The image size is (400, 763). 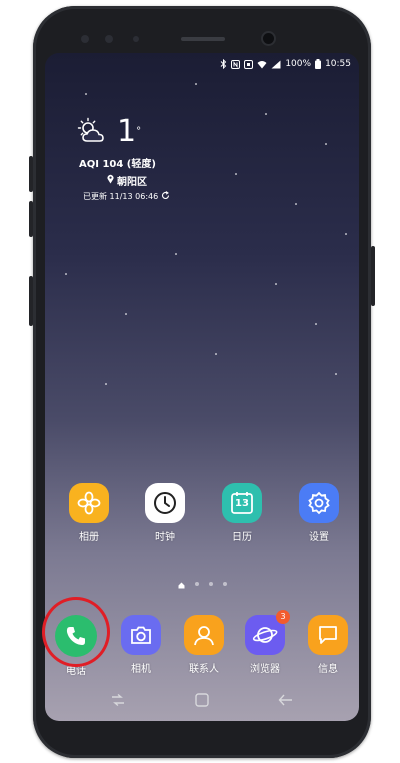 I want to click on update-row: 已更新 11/13 06:46, so click(x=126, y=196).